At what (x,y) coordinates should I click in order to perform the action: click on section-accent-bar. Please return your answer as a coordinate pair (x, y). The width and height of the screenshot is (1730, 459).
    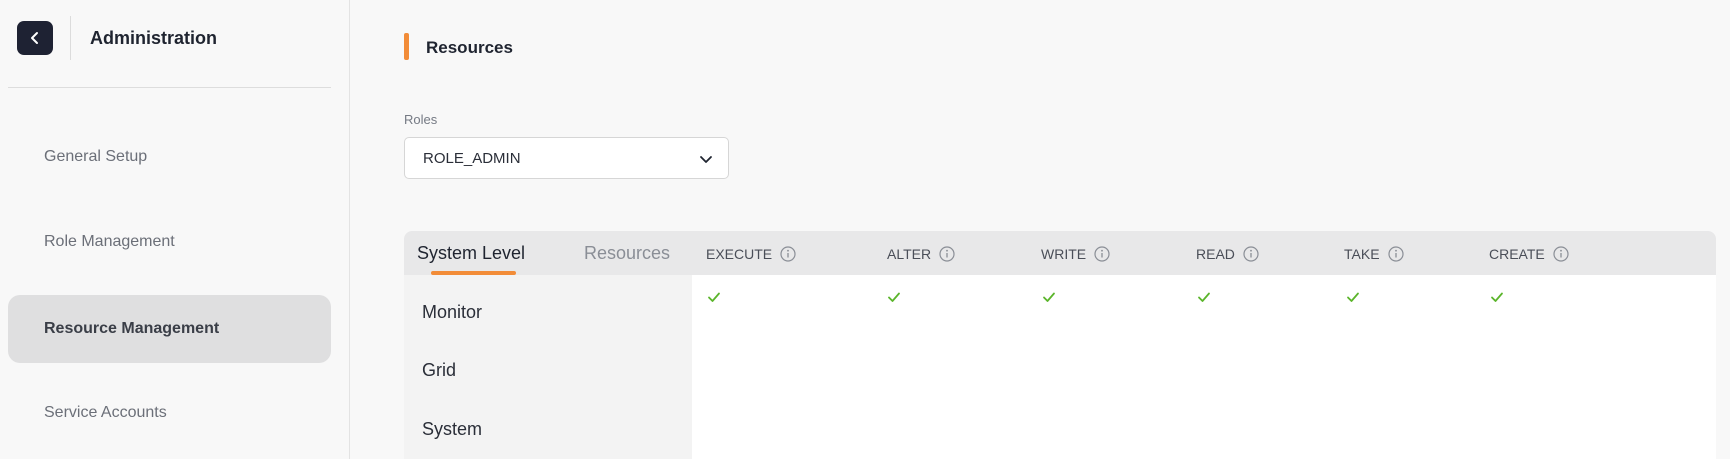
    Looking at the image, I should click on (406, 46).